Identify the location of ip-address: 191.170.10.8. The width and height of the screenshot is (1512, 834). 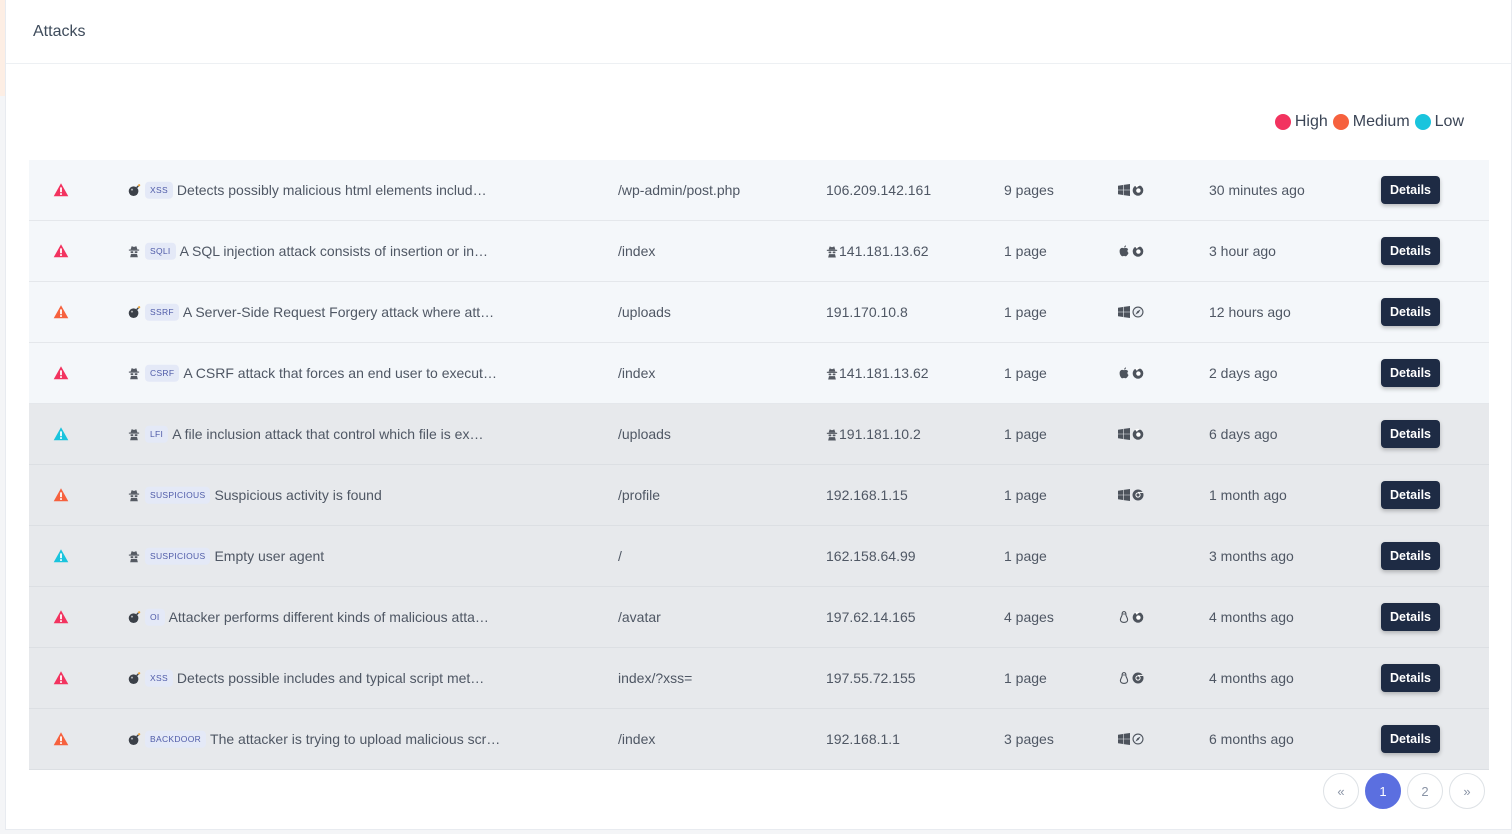
(867, 312).